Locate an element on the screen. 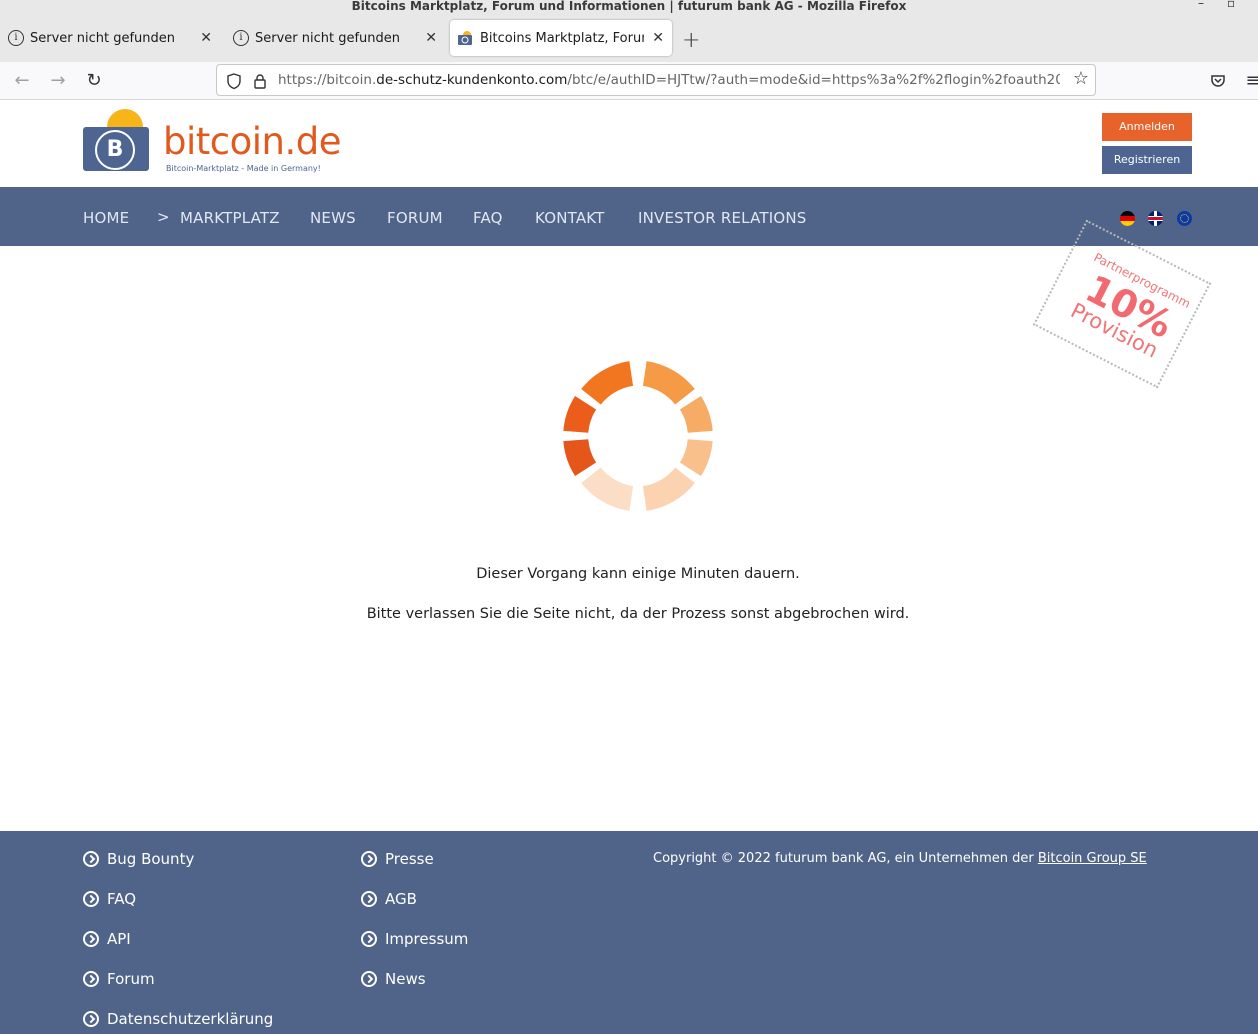  maximize-icon: ▫ is located at coordinates (1231, 5).